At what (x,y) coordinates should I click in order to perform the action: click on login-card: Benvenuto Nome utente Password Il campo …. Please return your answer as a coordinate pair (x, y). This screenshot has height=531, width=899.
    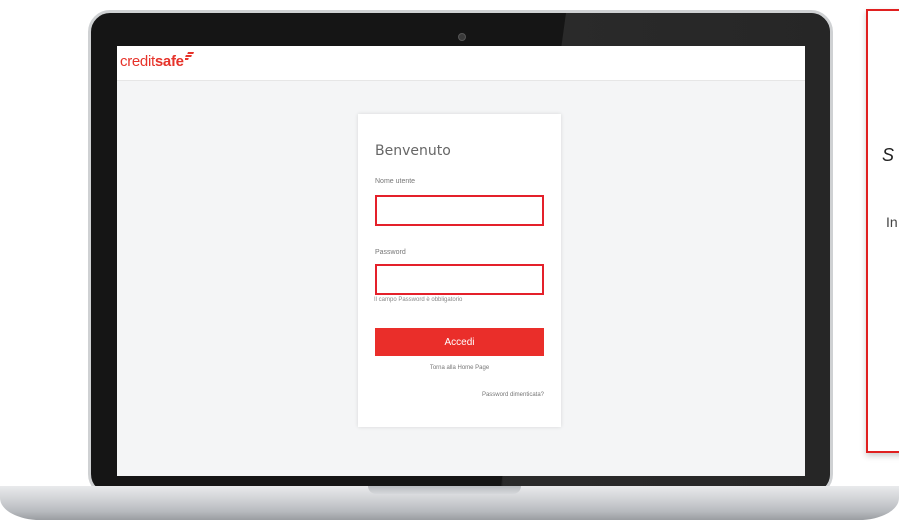
    Looking at the image, I should click on (459, 270).